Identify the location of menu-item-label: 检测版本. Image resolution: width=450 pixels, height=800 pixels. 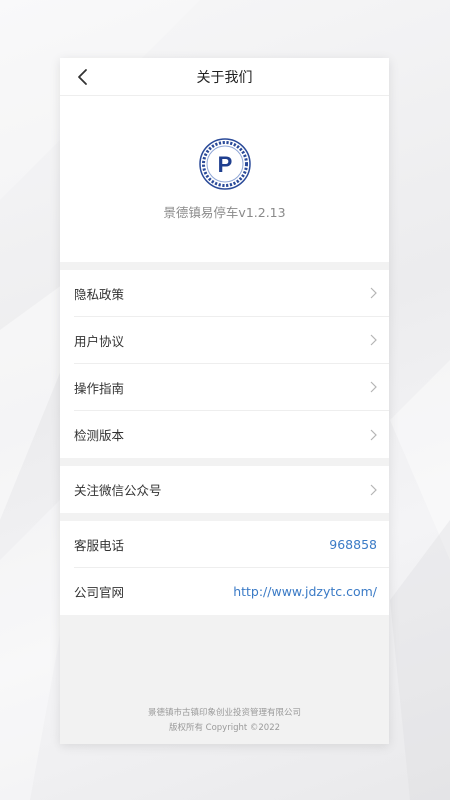
(99, 435).